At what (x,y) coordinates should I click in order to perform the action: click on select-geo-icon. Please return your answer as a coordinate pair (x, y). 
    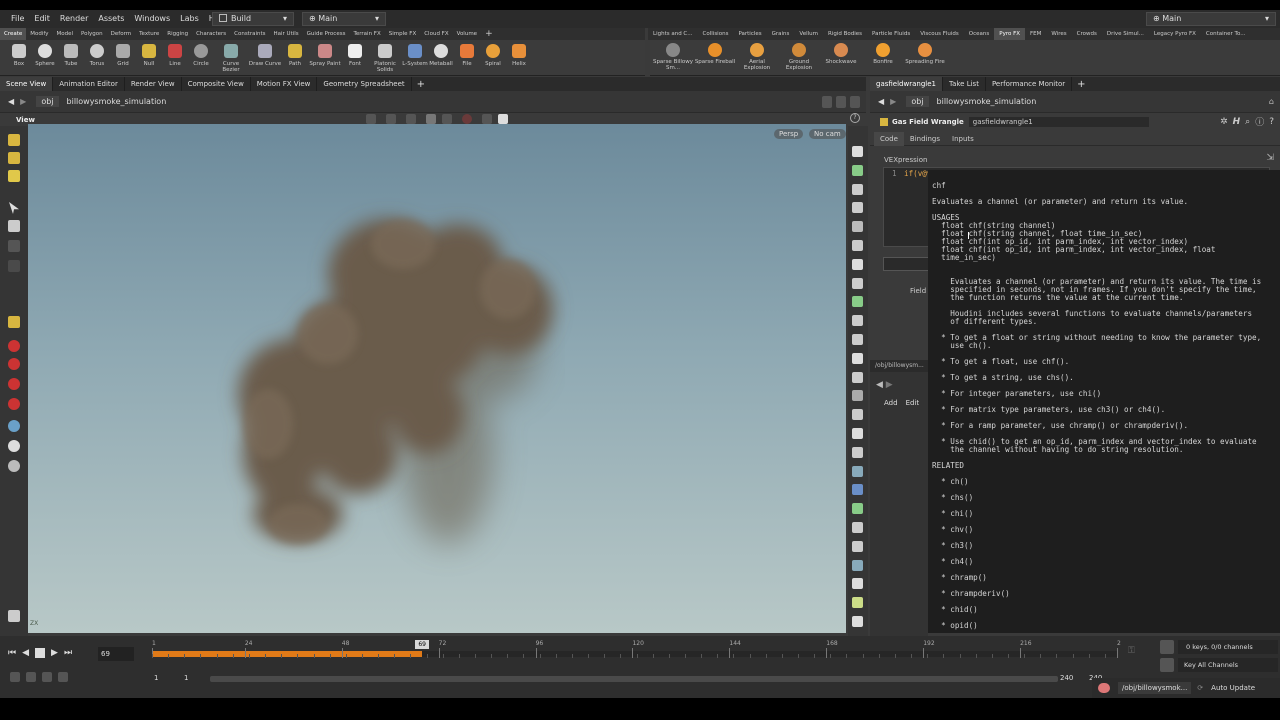
    Looking at the image, I should click on (14, 140).